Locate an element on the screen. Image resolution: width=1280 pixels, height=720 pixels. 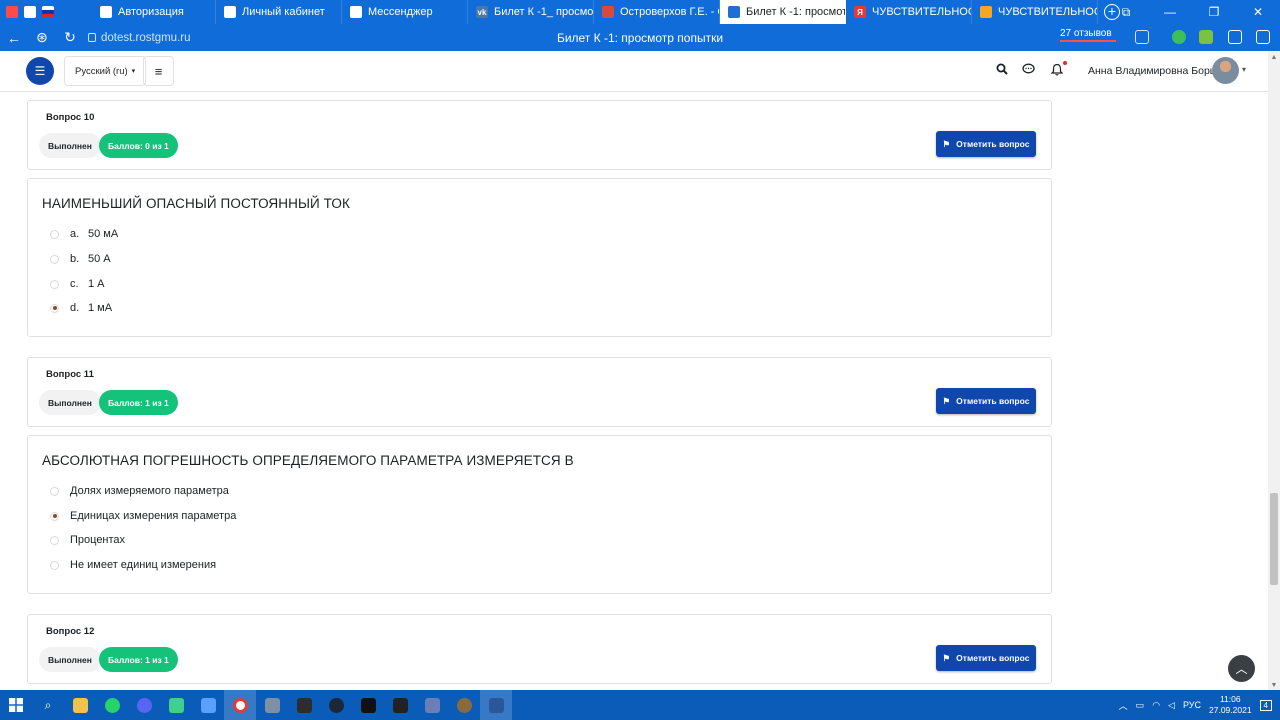
battery-icon: ▭ is located at coordinates (1140, 705).